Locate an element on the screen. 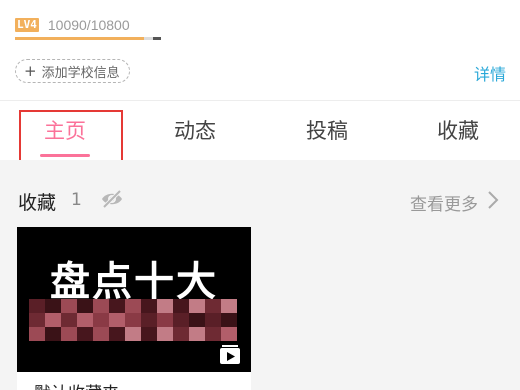  folder-label: 默认收藏夹 is located at coordinates (76, 384).